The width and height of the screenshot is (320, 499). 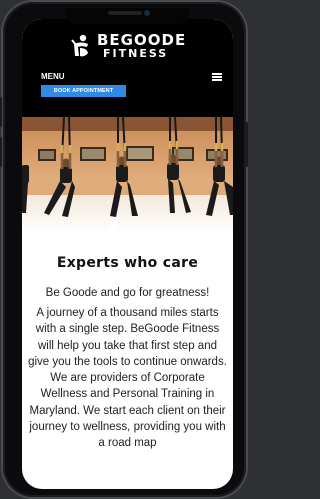 I want to click on menu-label: MENU, so click(x=53, y=76).